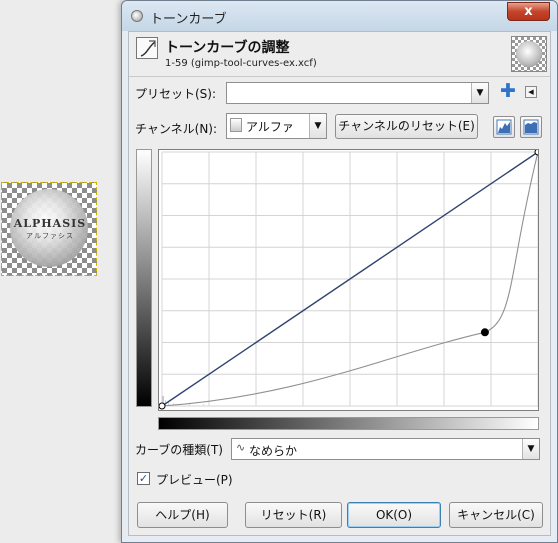  Describe the element at coordinates (176, 94) in the screenshot. I see `presets-label: プリセット(S):` at that location.